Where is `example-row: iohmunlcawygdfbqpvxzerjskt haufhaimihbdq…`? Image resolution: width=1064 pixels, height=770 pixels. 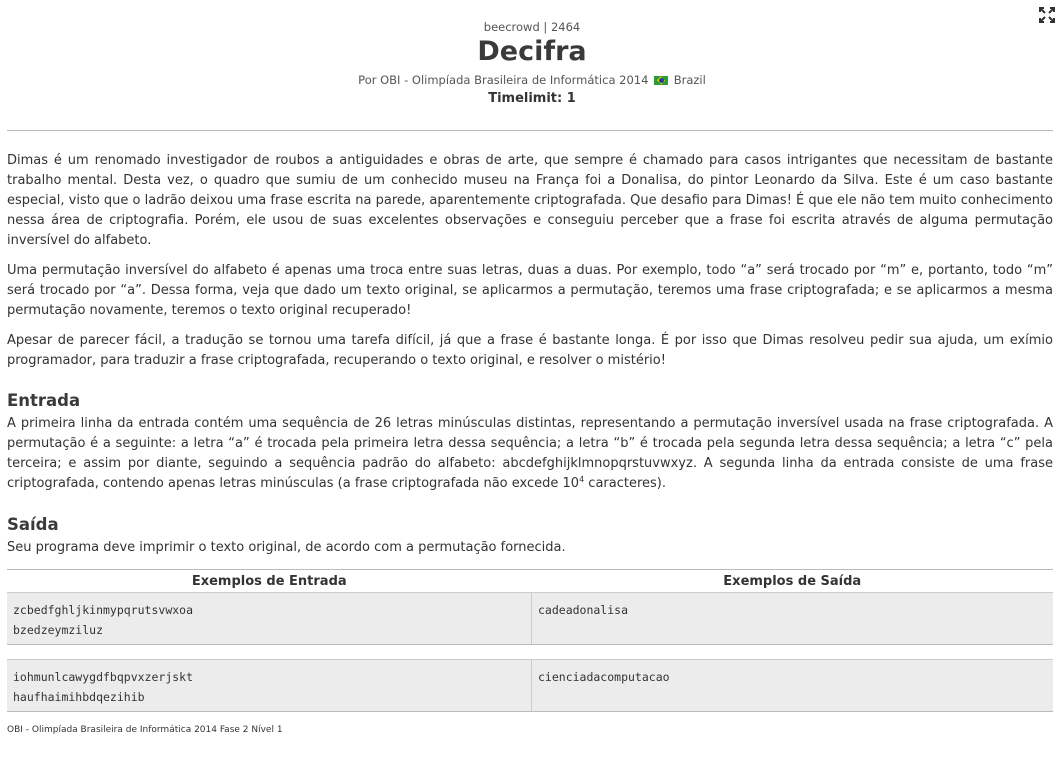
example-row: iohmunlcawygdfbqpvxzerjskt haufhaimihbdq… is located at coordinates (530, 685).